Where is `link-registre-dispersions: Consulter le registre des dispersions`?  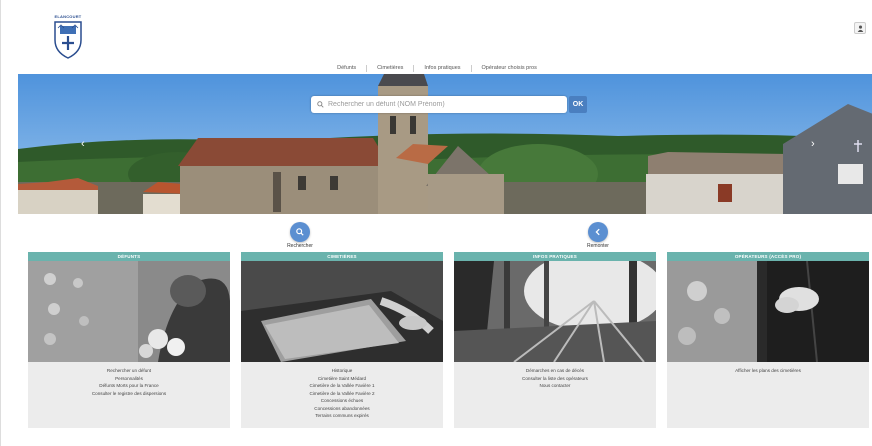 link-registre-dispersions: Consulter le registre des dispersions is located at coordinates (129, 394).